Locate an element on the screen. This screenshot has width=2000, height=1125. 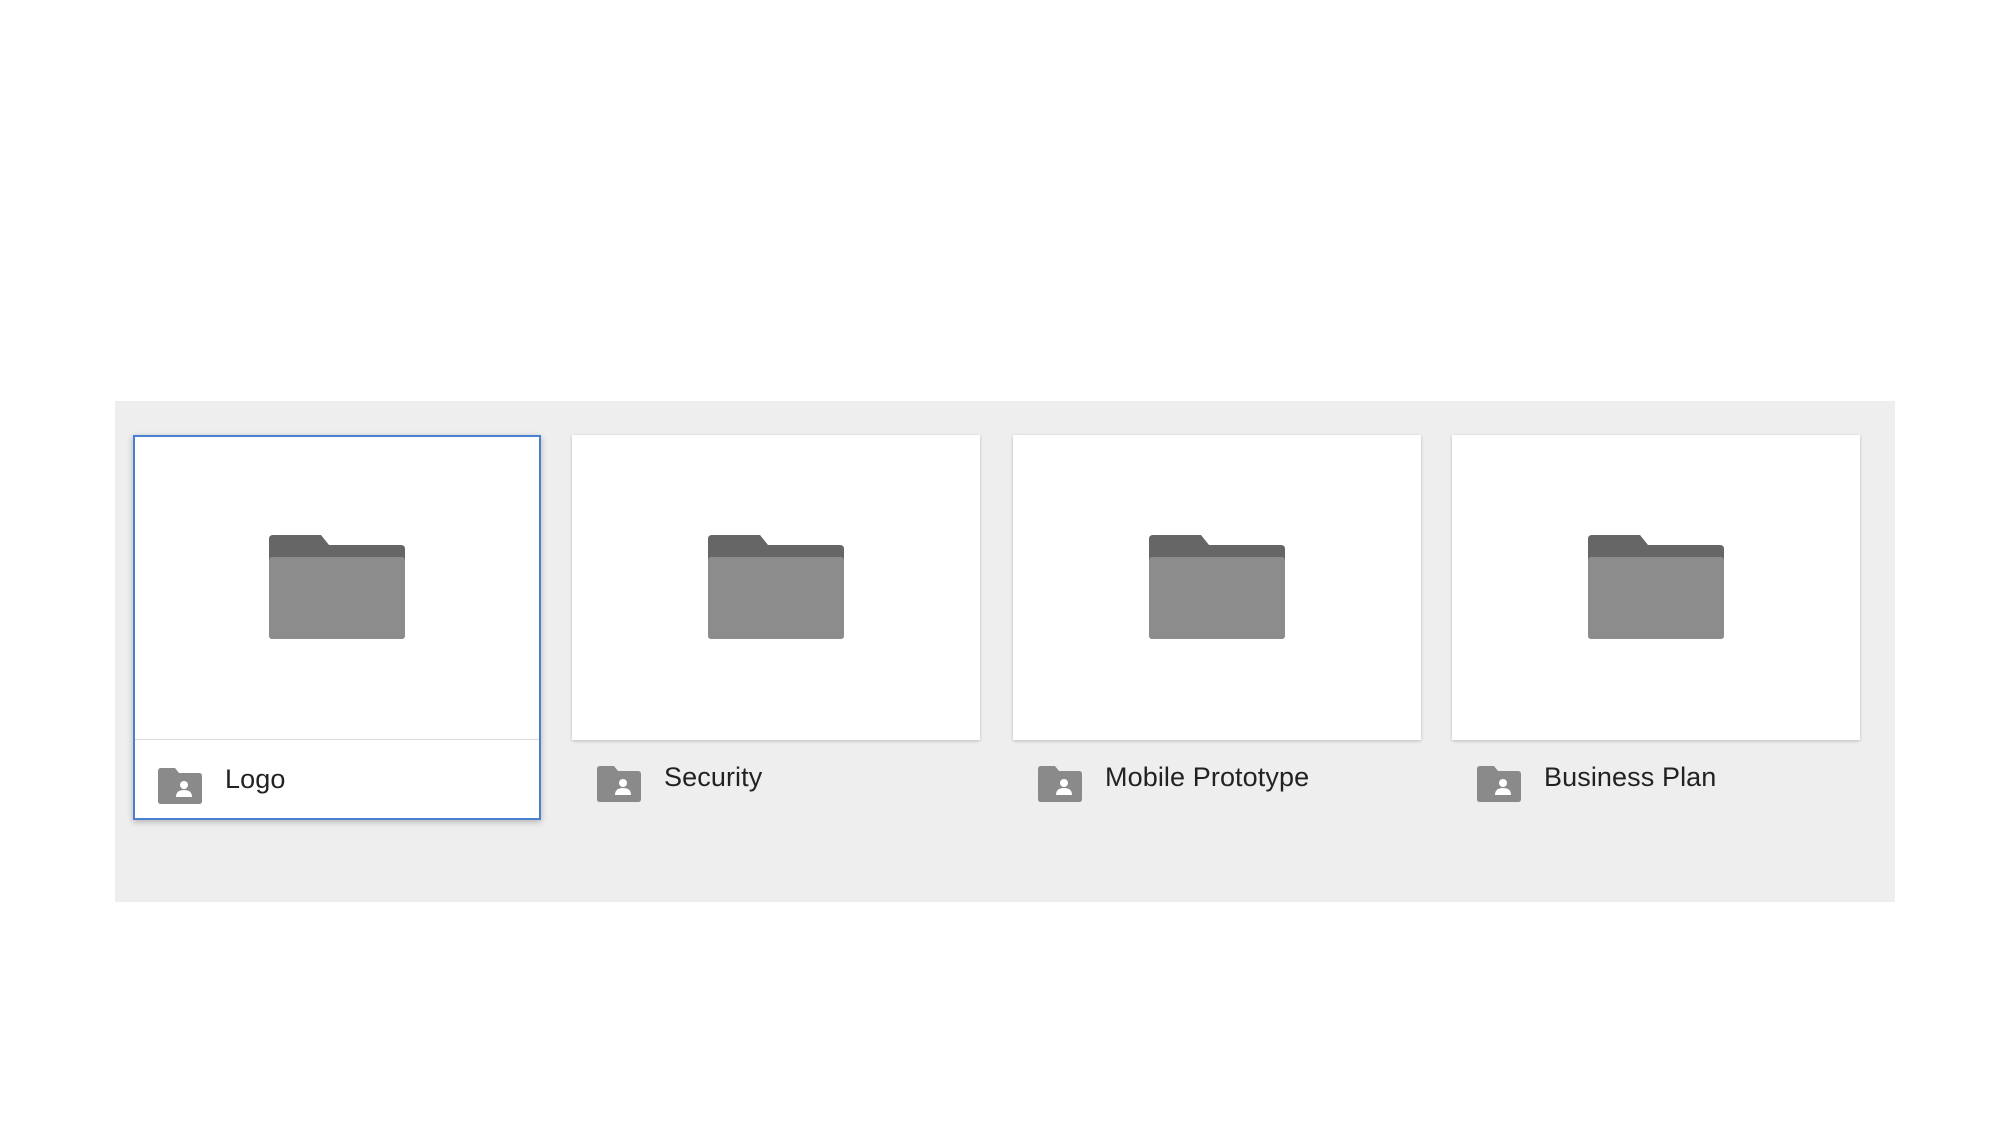
folder-card-mobile-prototype: Mobile Prototype is located at coordinates (1217, 627).